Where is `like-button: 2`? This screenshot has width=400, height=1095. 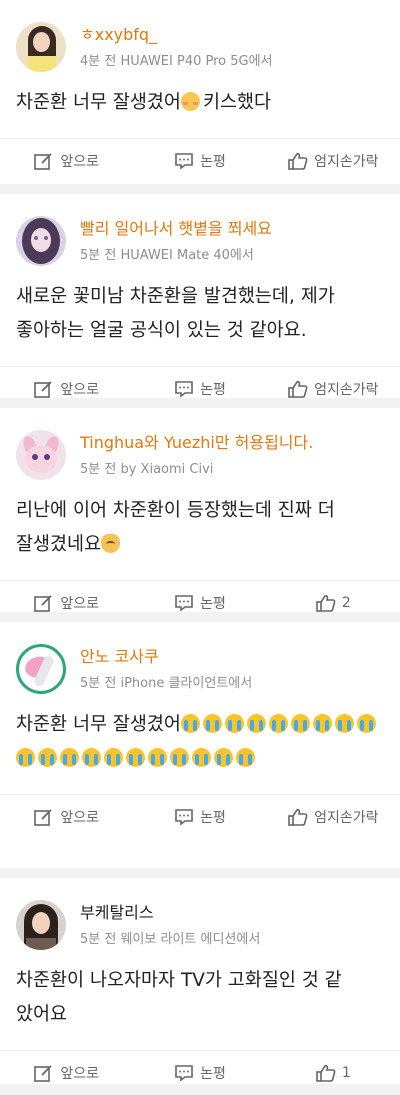
like-button: 2 is located at coordinates (333, 603).